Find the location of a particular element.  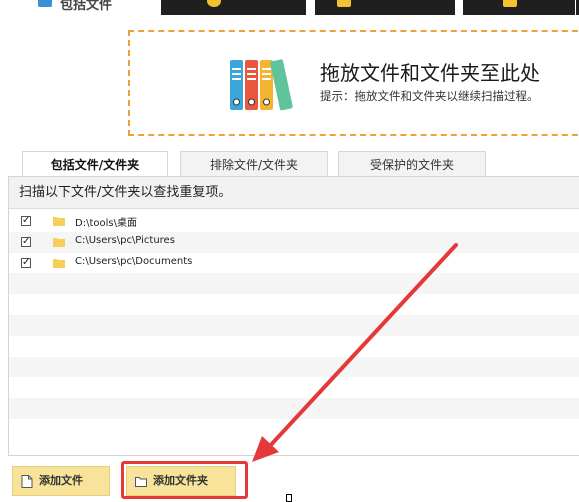

binders-icon is located at coordinates (261, 85).